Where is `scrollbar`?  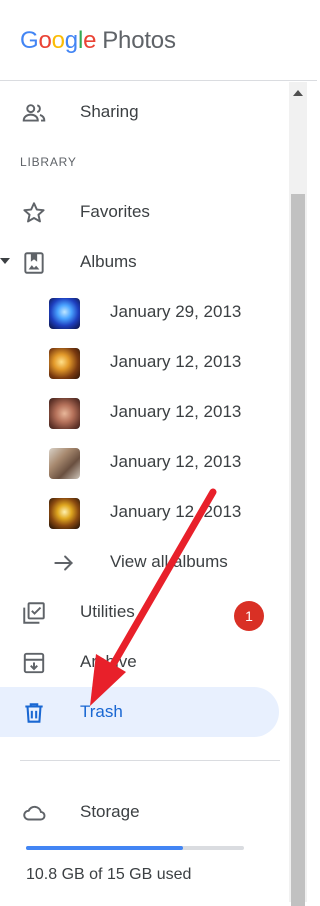 scrollbar is located at coordinates (298, 494).